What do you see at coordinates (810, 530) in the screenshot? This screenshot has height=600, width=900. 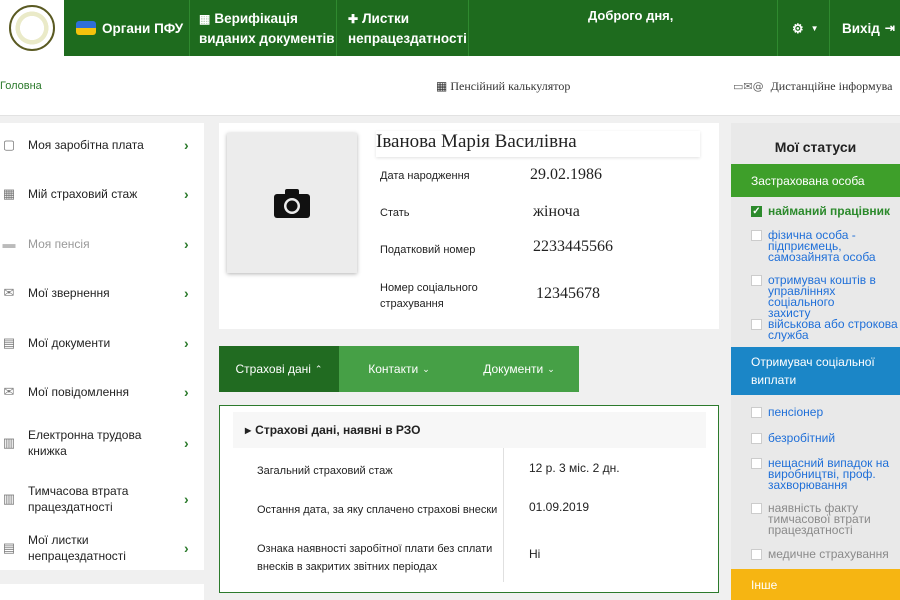 I see `status-line: працездатності` at bounding box center [810, 530].